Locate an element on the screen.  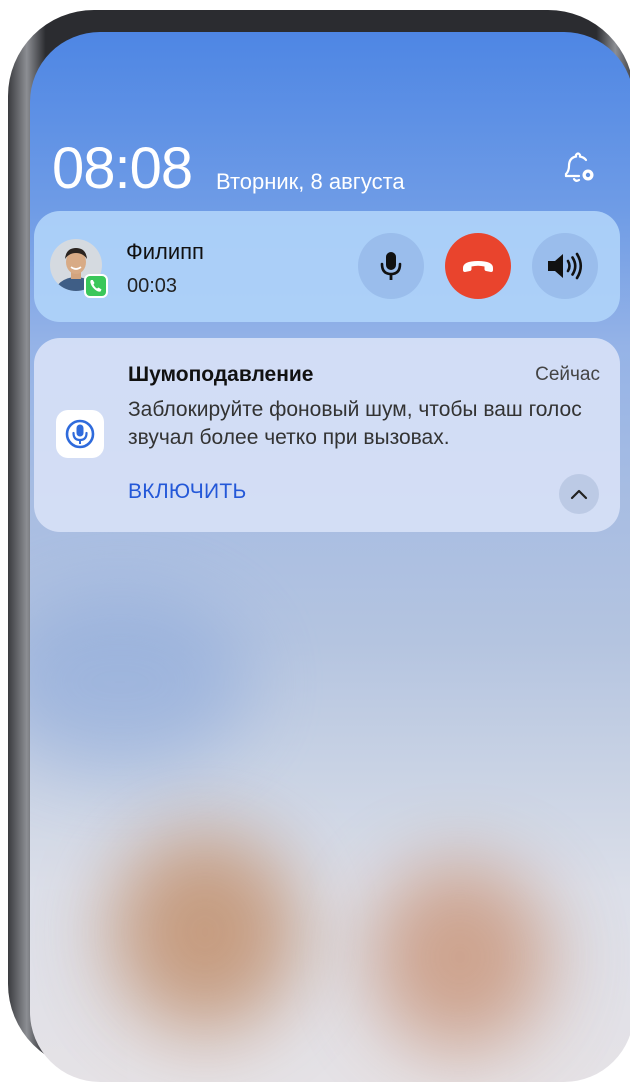
notification-title: Шумоподавление is located at coordinates (221, 374).